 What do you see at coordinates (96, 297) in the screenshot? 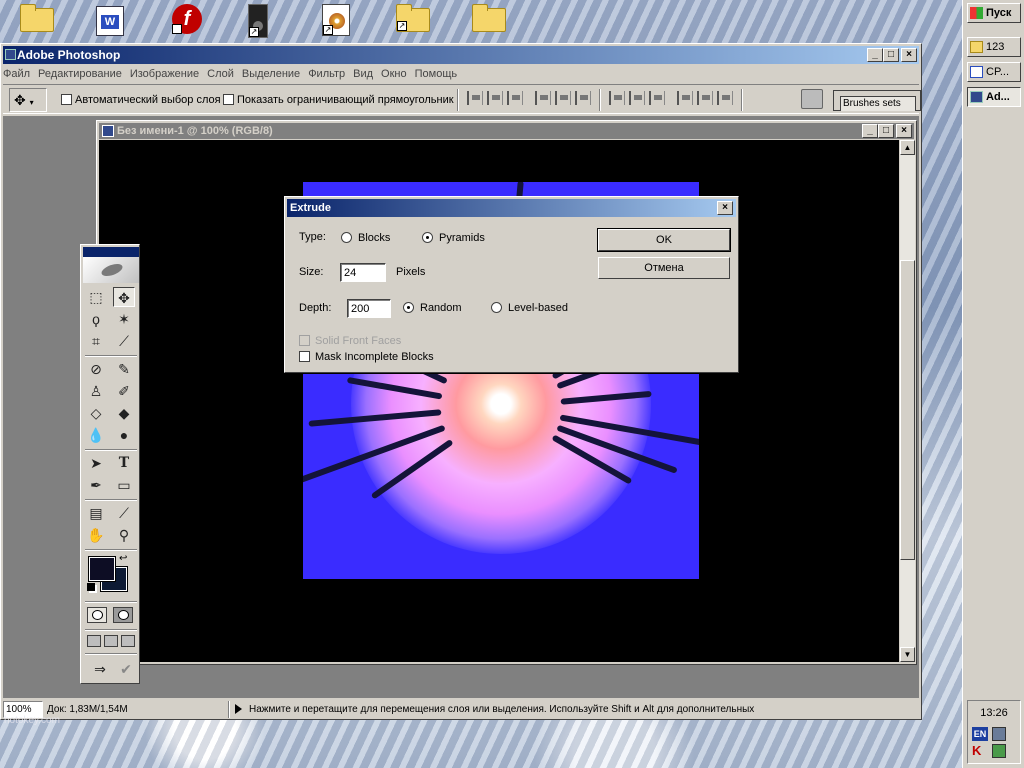
I see `marquee-tool-icon: ⬚` at bounding box center [96, 297].